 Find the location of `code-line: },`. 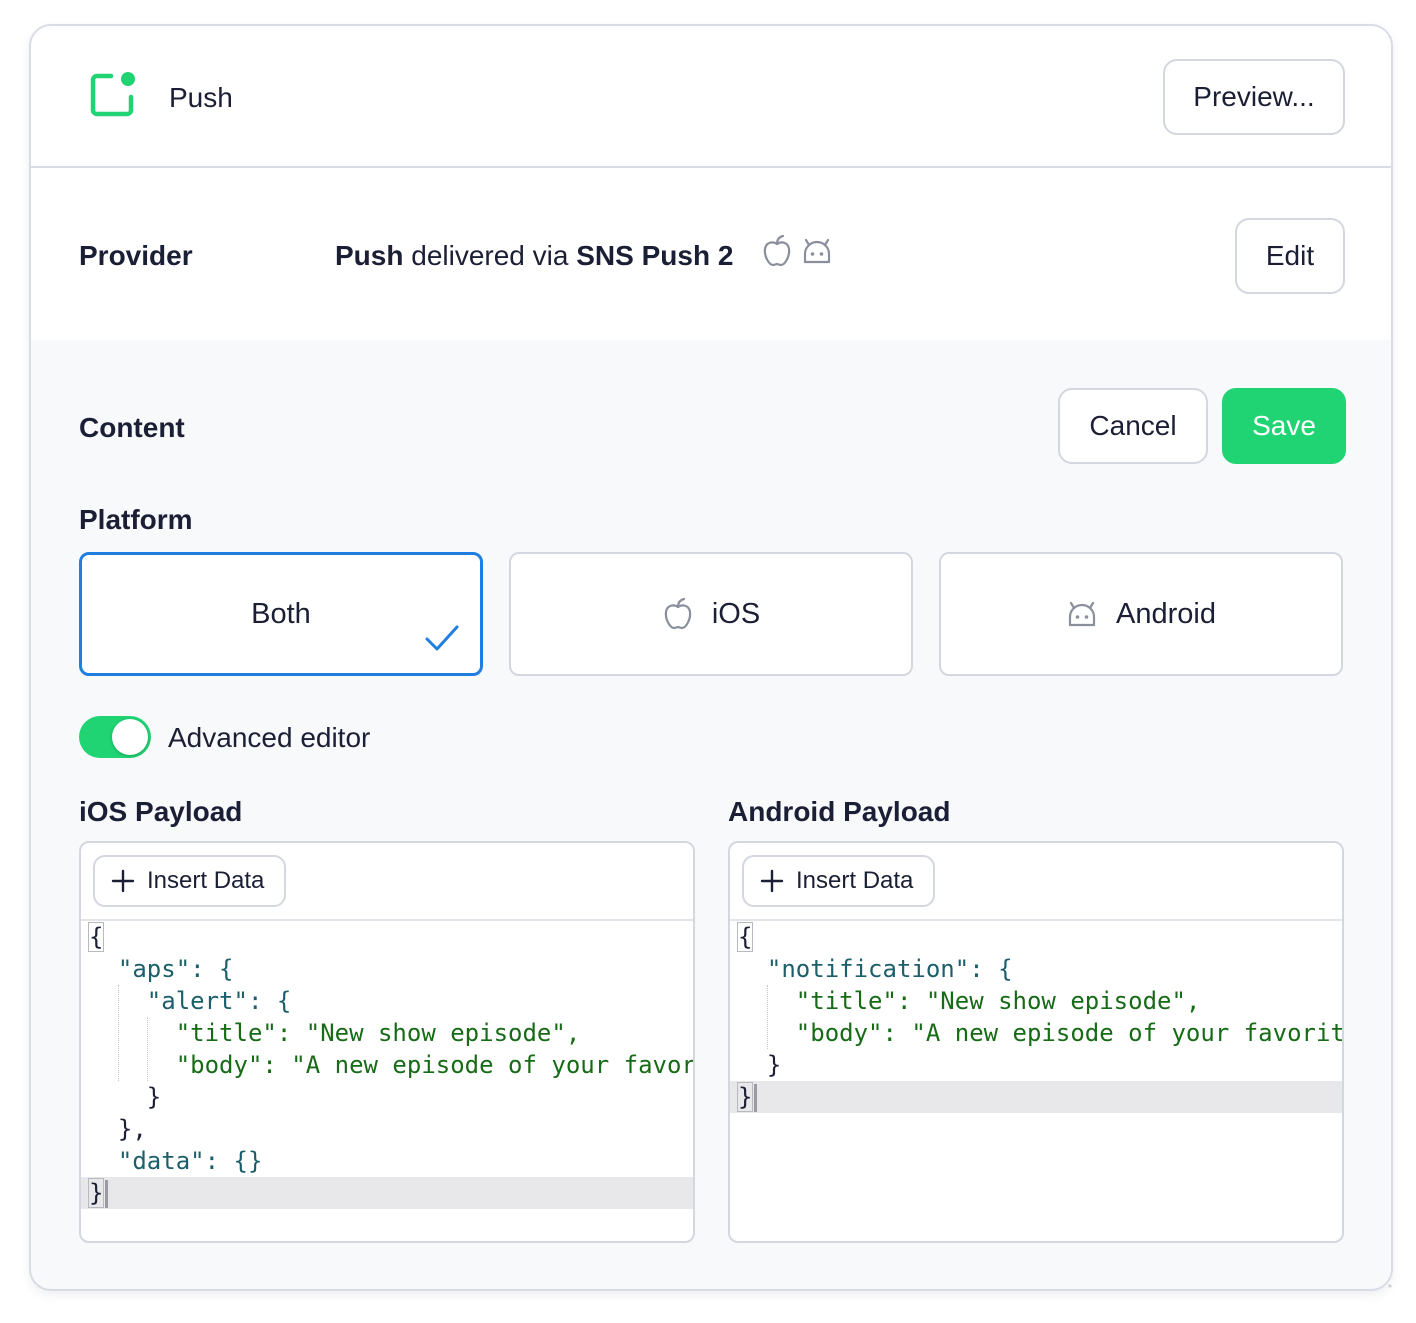

code-line: }, is located at coordinates (118, 1129).